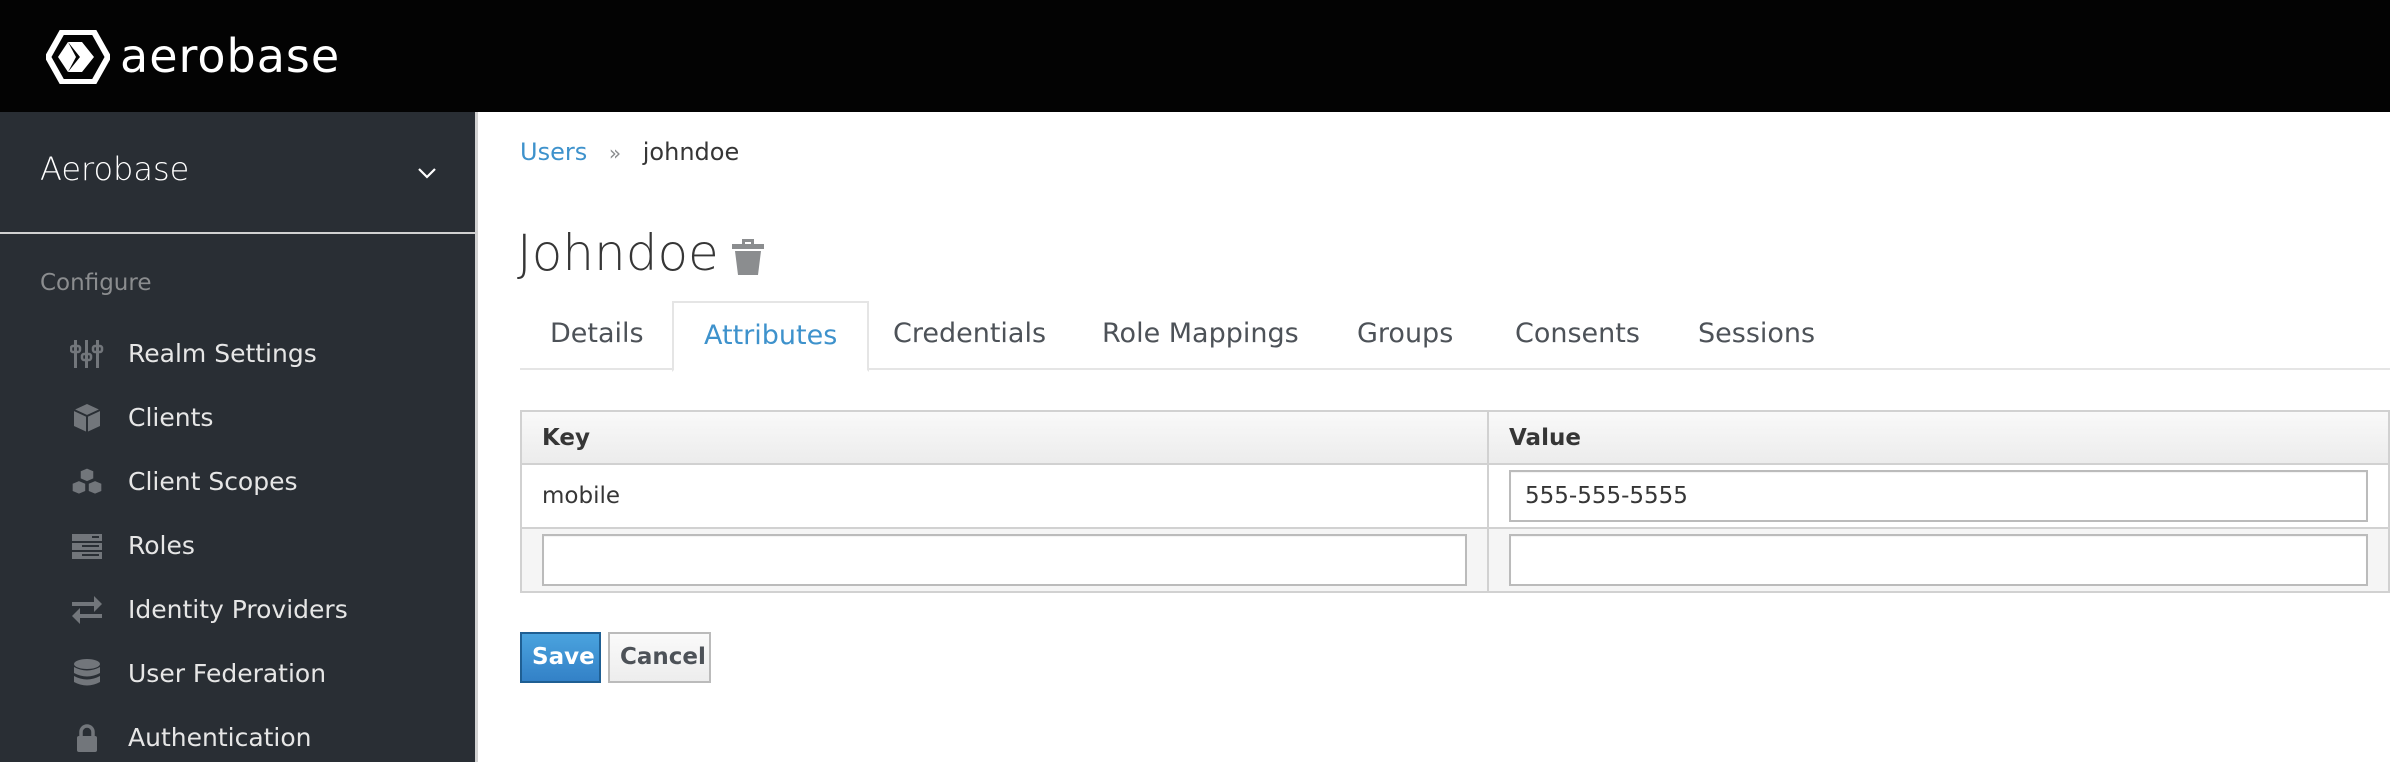  I want to click on column-header-key: Key, so click(1004, 437).